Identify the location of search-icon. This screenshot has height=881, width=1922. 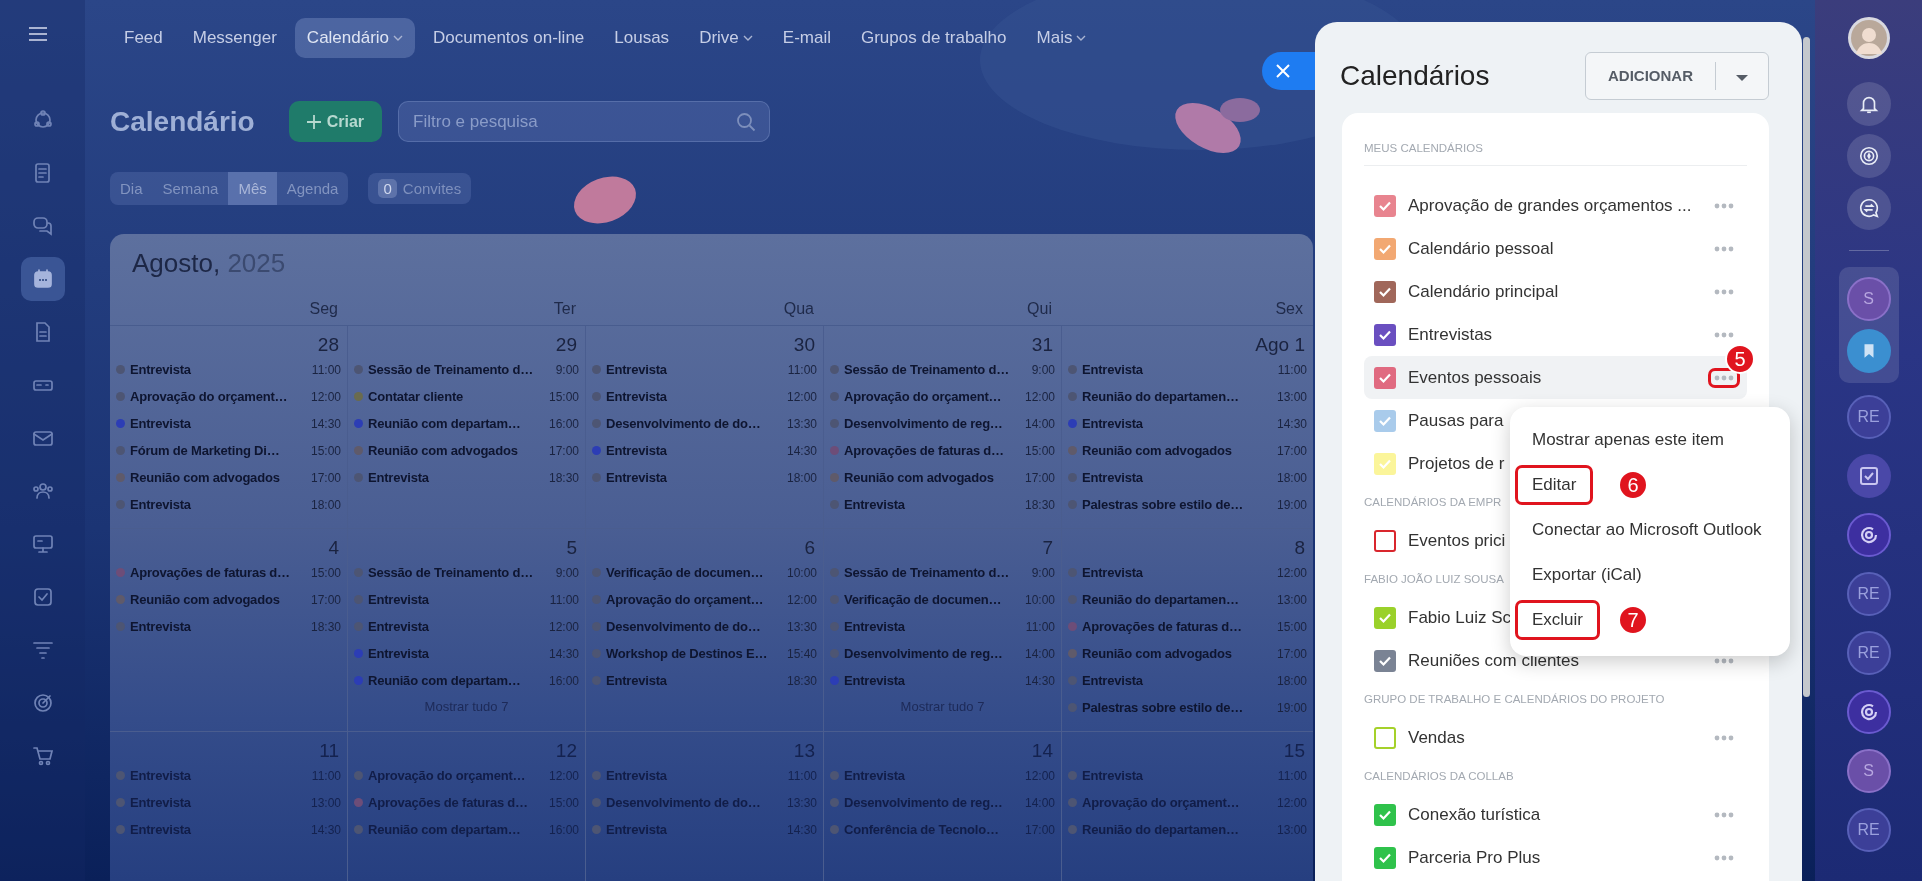
(746, 121).